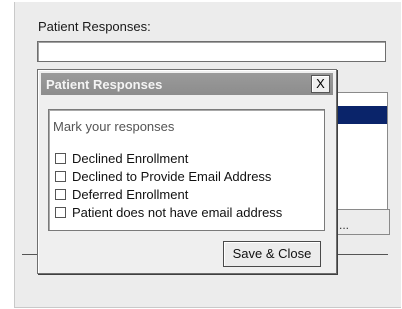 This screenshot has width=402, height=309. Describe the element at coordinates (104, 84) in the screenshot. I see `dialog-title: Patient Responses` at that location.